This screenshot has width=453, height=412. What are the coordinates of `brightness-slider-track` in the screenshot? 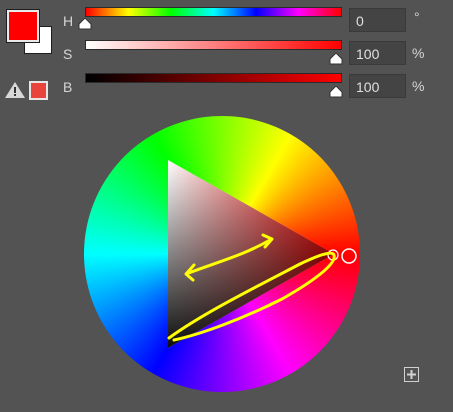 It's located at (213, 78).